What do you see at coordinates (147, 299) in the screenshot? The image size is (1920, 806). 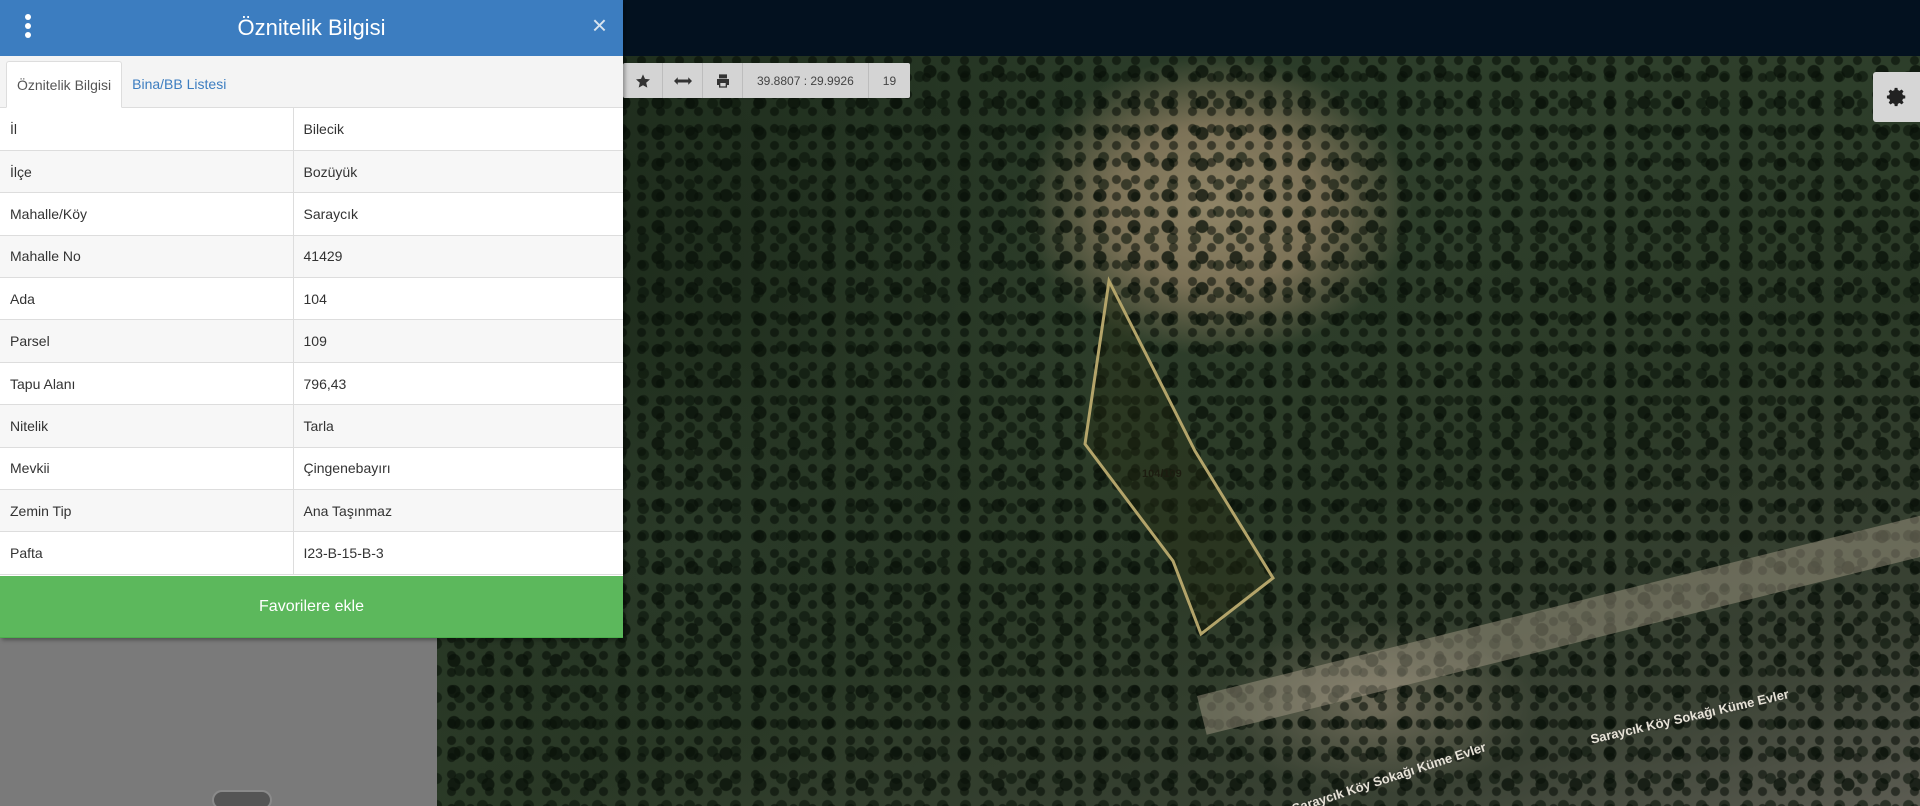 I see `row-key: Ada` at bounding box center [147, 299].